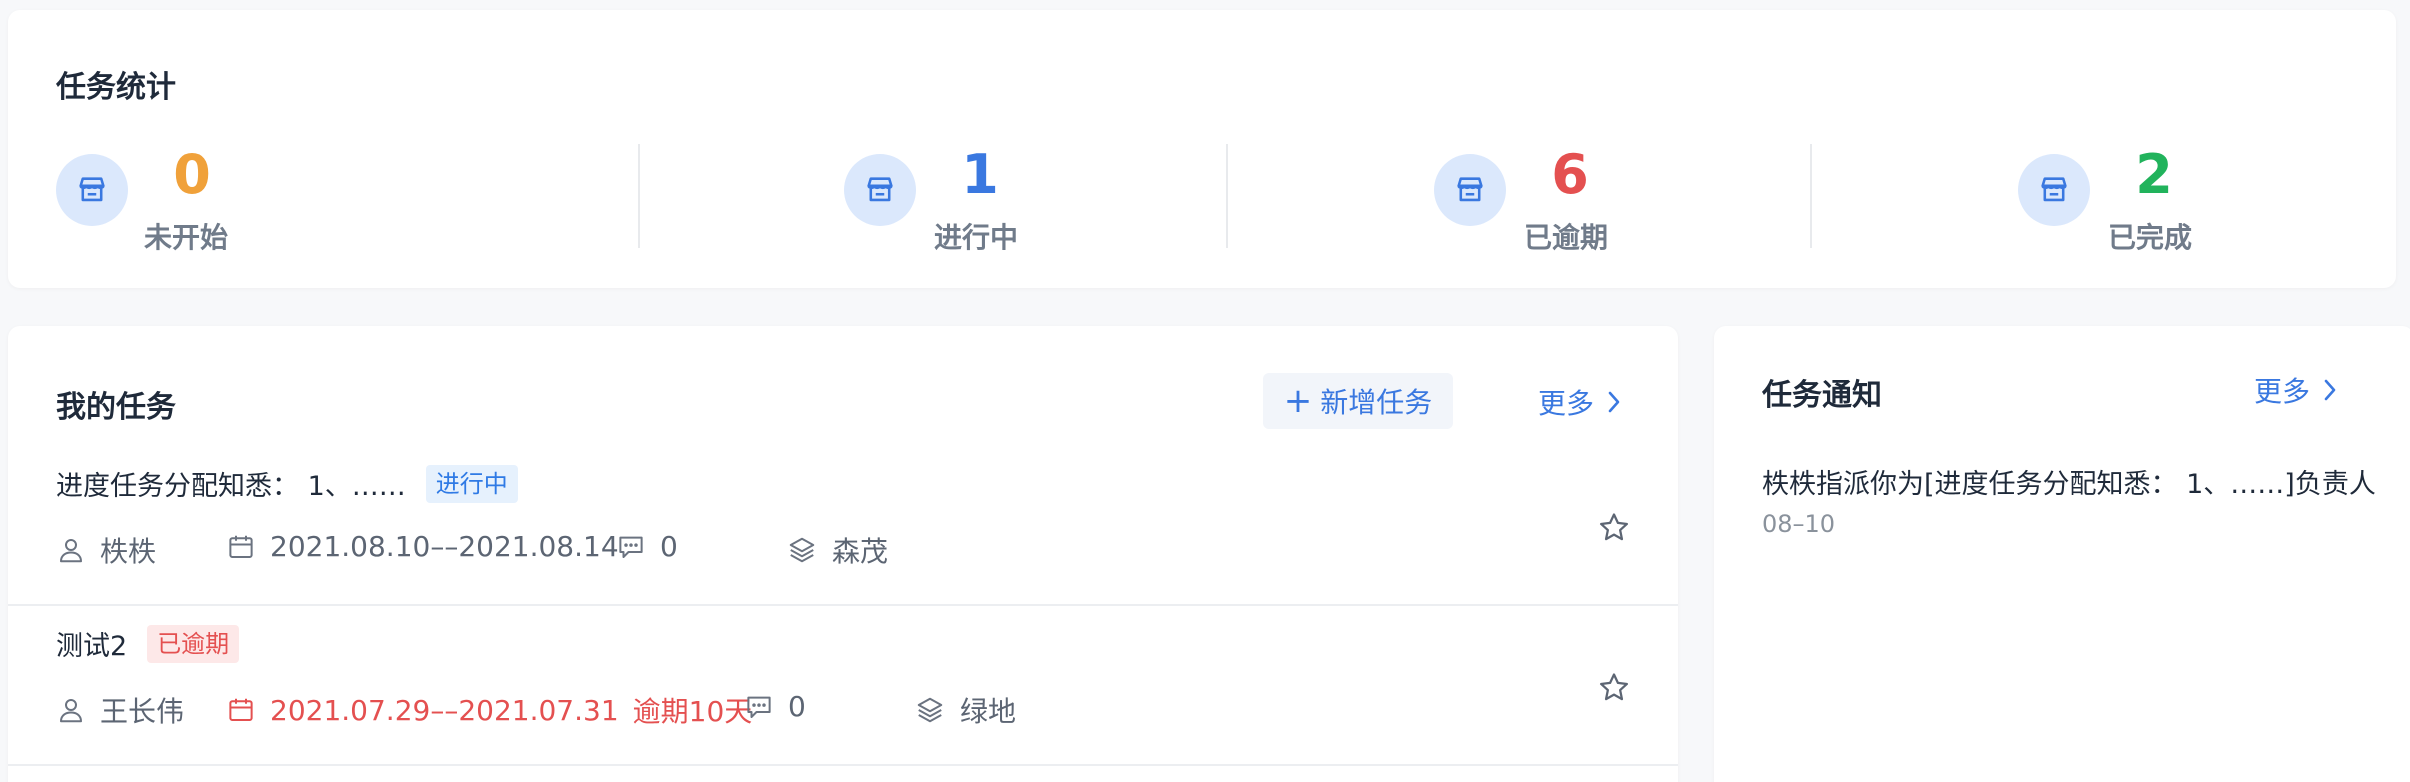  I want to click on add-task-button: + 新增任务, so click(1358, 401).